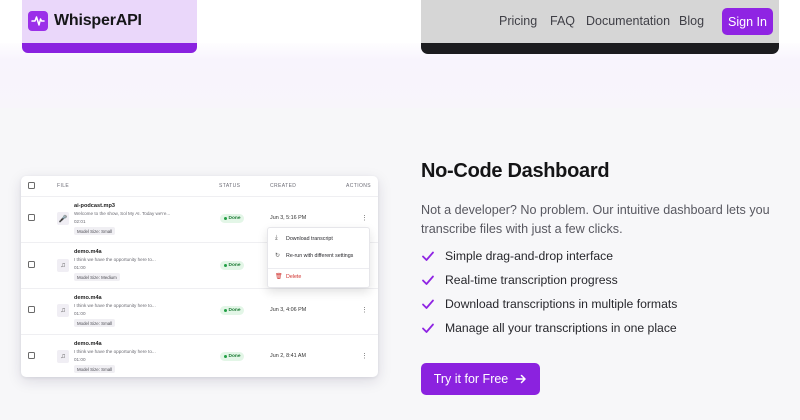 This screenshot has width=800, height=420. I want to click on column-status: STATUS, so click(230, 186).